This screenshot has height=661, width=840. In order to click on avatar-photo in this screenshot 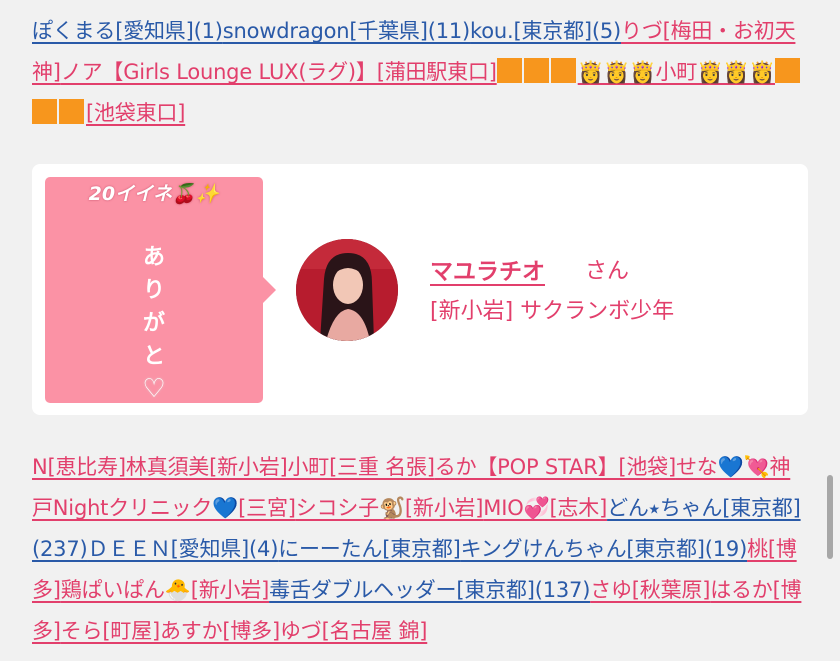, I will do `click(347, 290)`.